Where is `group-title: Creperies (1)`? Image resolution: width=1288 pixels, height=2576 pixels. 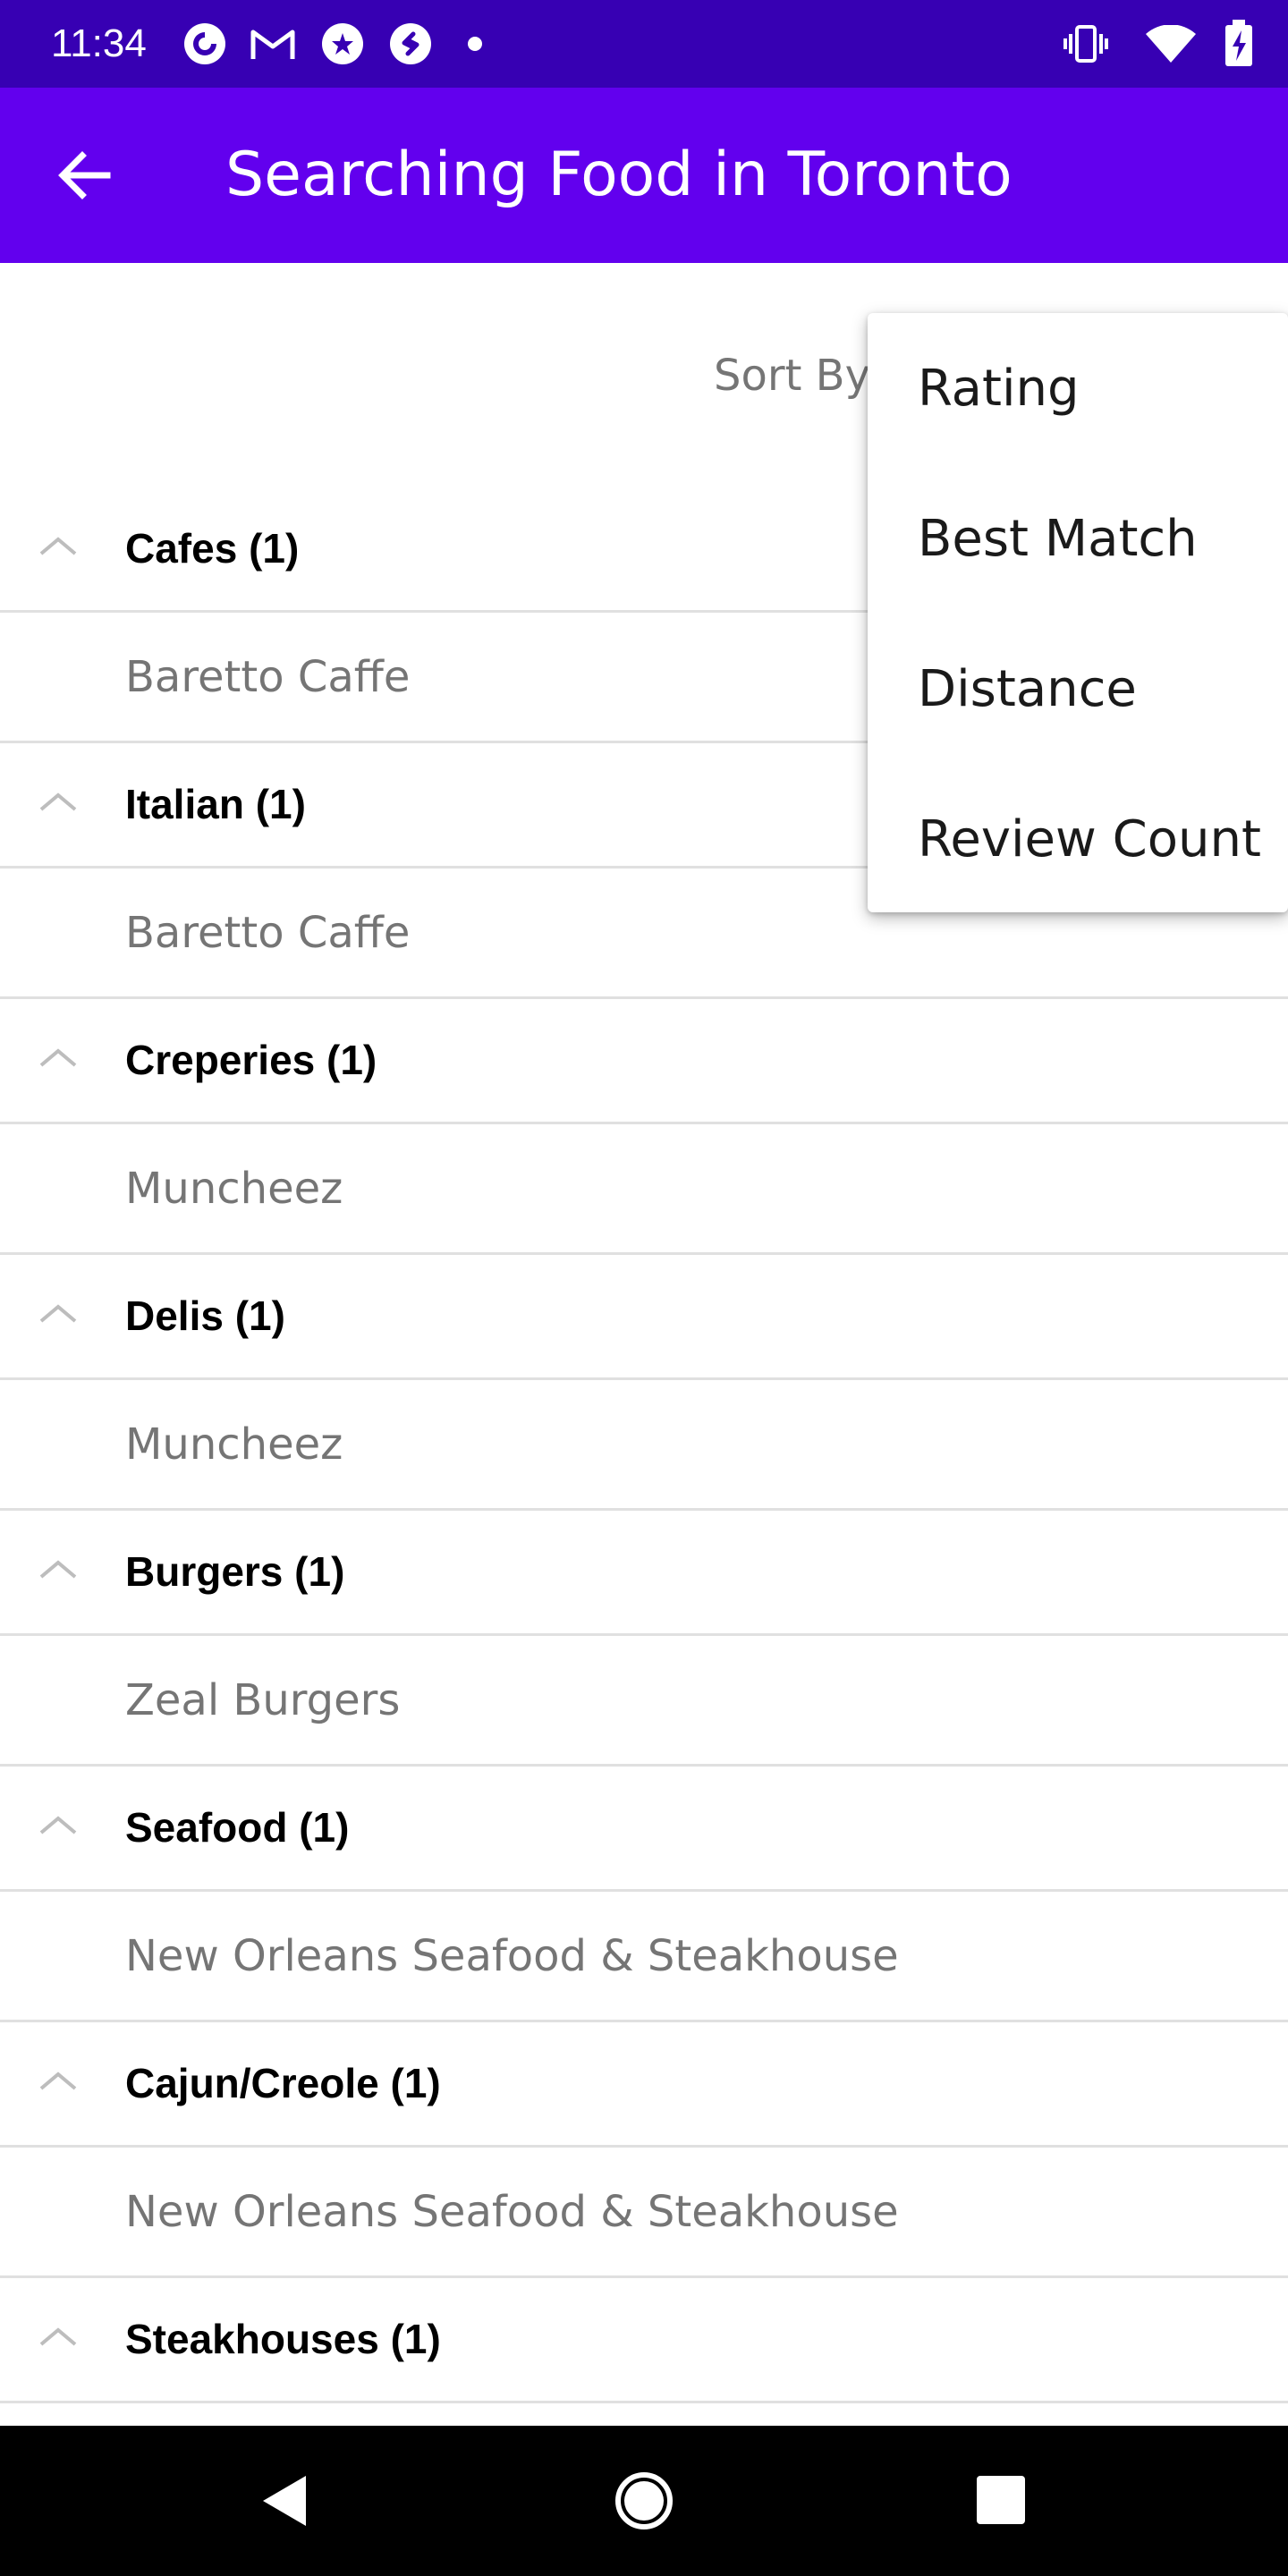
group-title: Creperies (1) is located at coordinates (251, 1060).